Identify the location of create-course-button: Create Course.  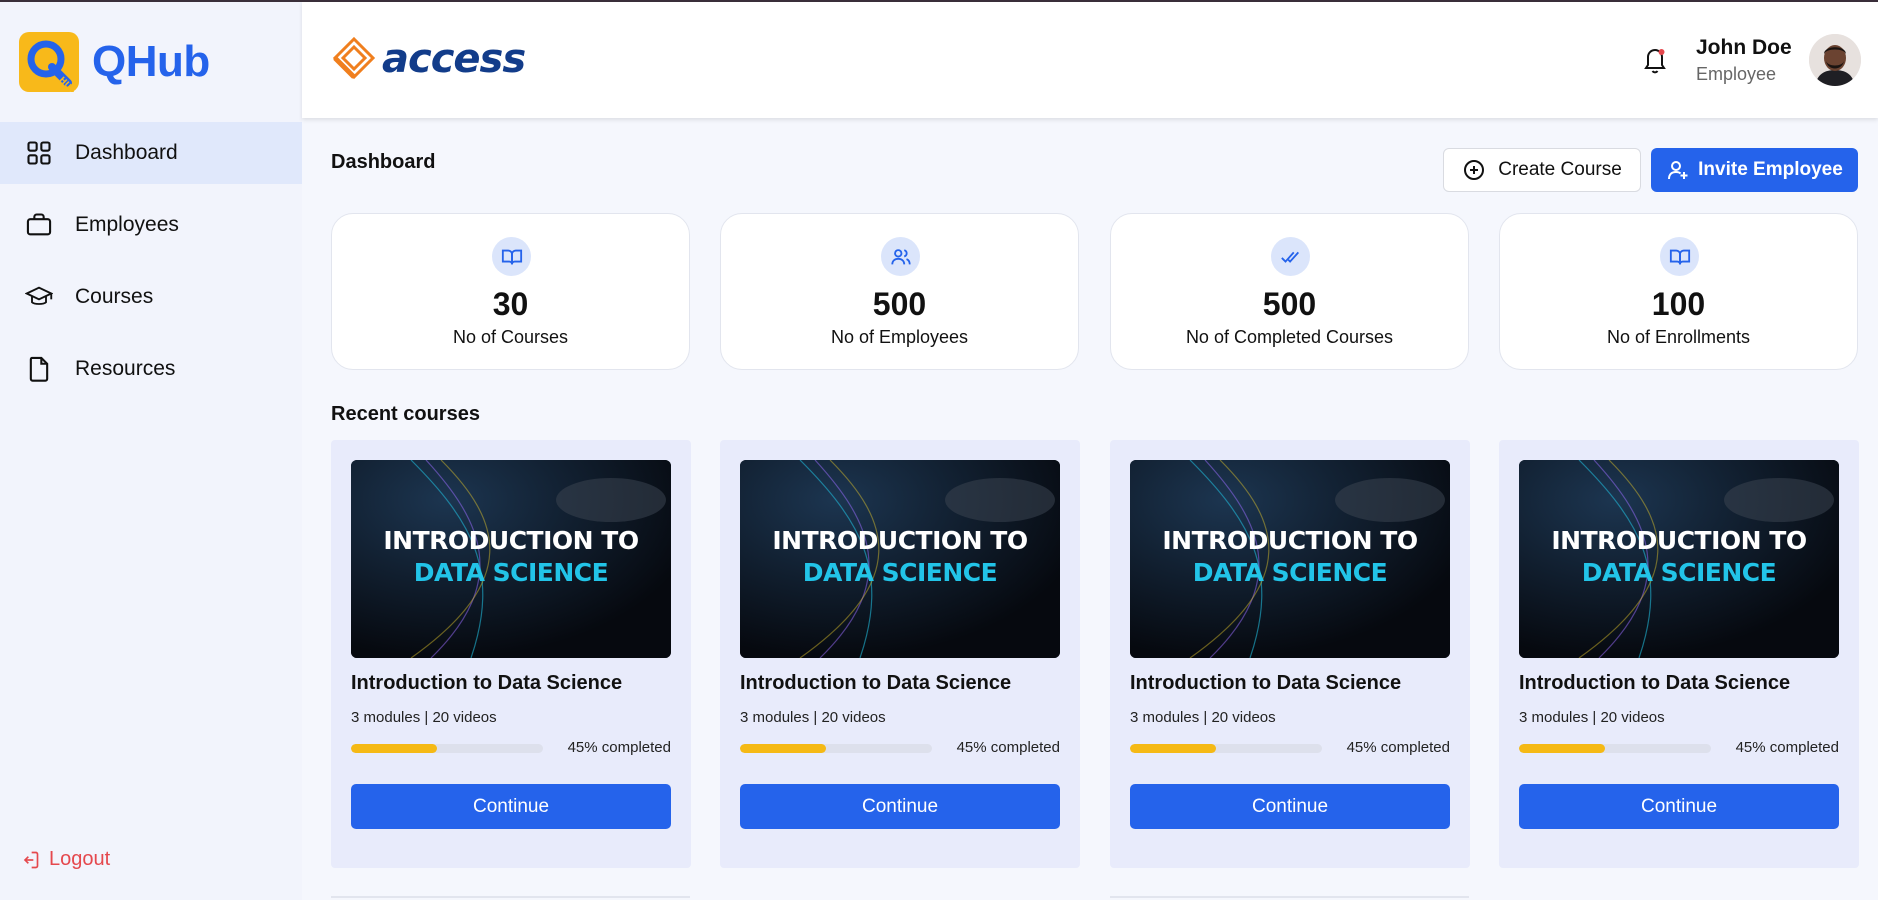
(1542, 170).